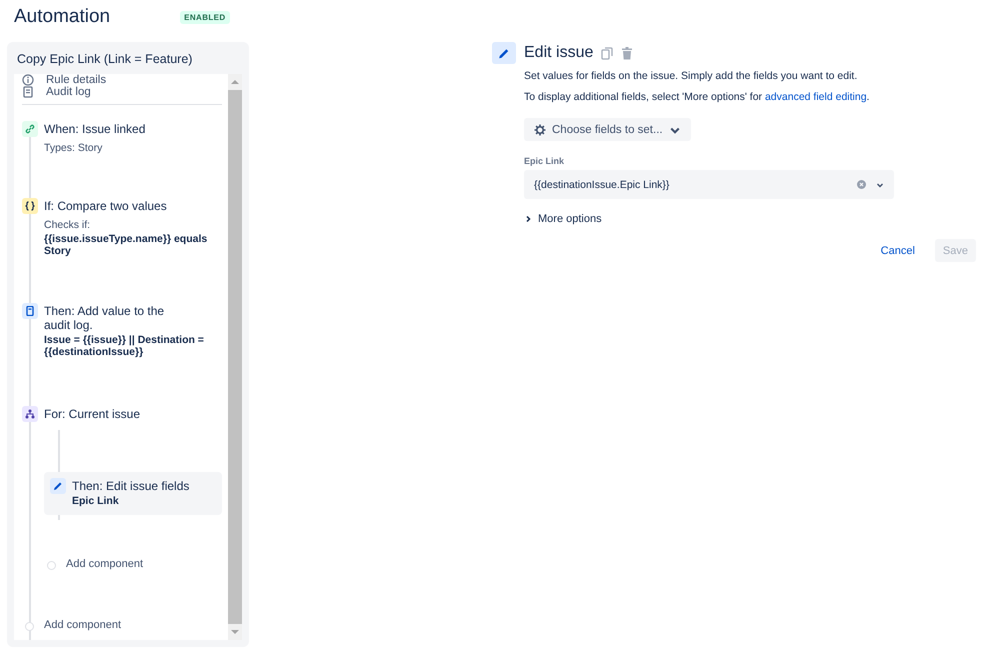  What do you see at coordinates (28, 80) in the screenshot?
I see `info-icon` at bounding box center [28, 80].